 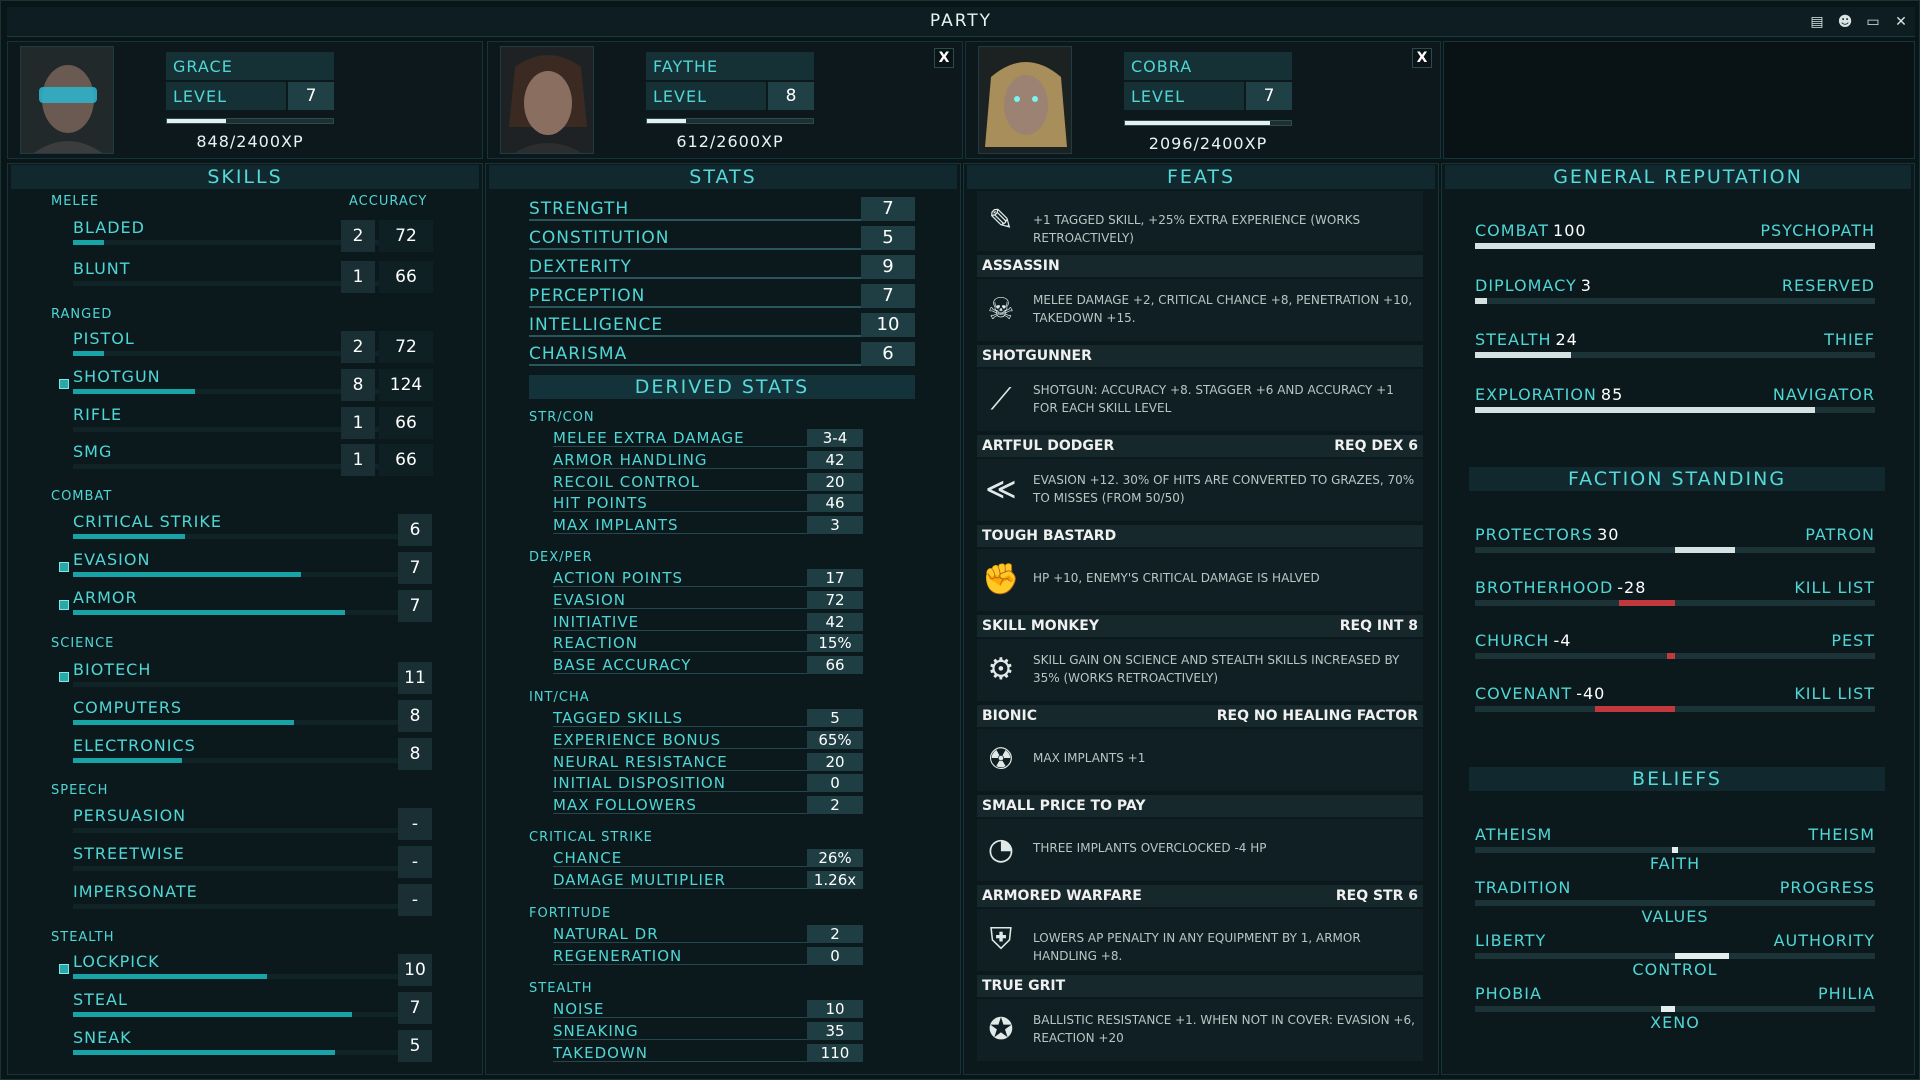 What do you see at coordinates (1608, 534) in the screenshot?
I see `faction-value: 30` at bounding box center [1608, 534].